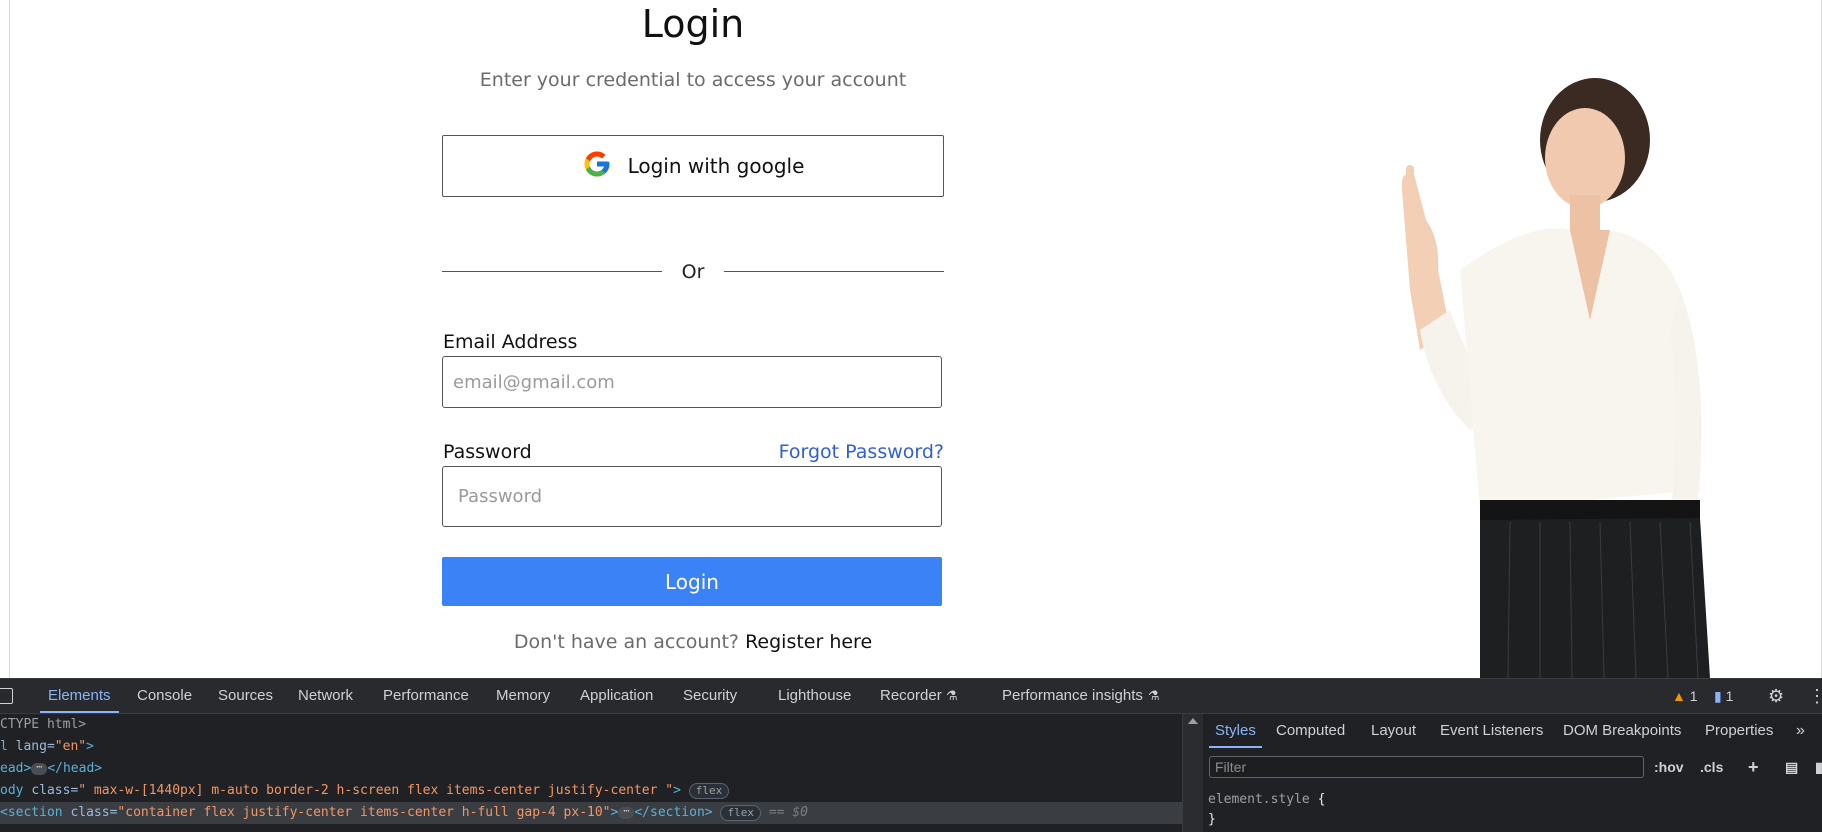 This screenshot has width=1822, height=832. What do you see at coordinates (9, 339) in the screenshot?
I see `page-border` at bounding box center [9, 339].